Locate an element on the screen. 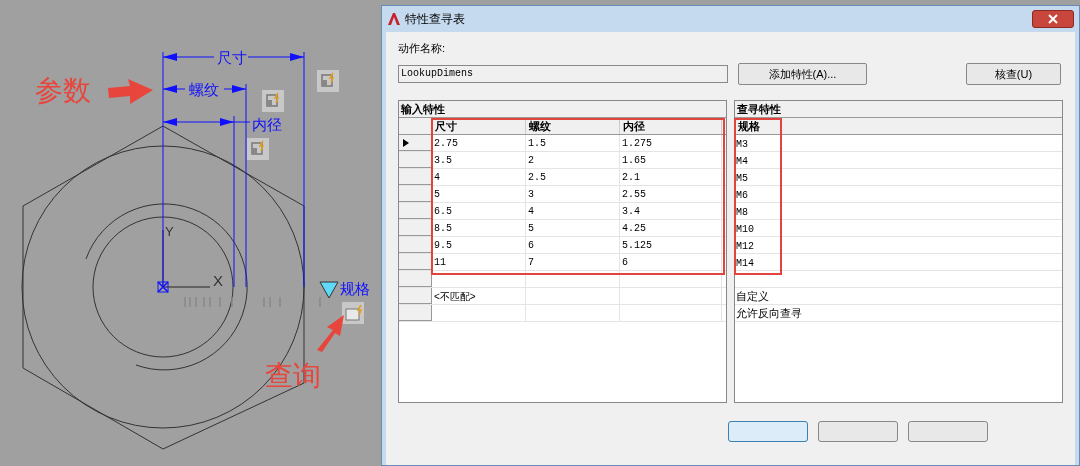 Image resolution: width=1080 pixels, height=466 pixels. column-header: 内径 is located at coordinates (671, 126).